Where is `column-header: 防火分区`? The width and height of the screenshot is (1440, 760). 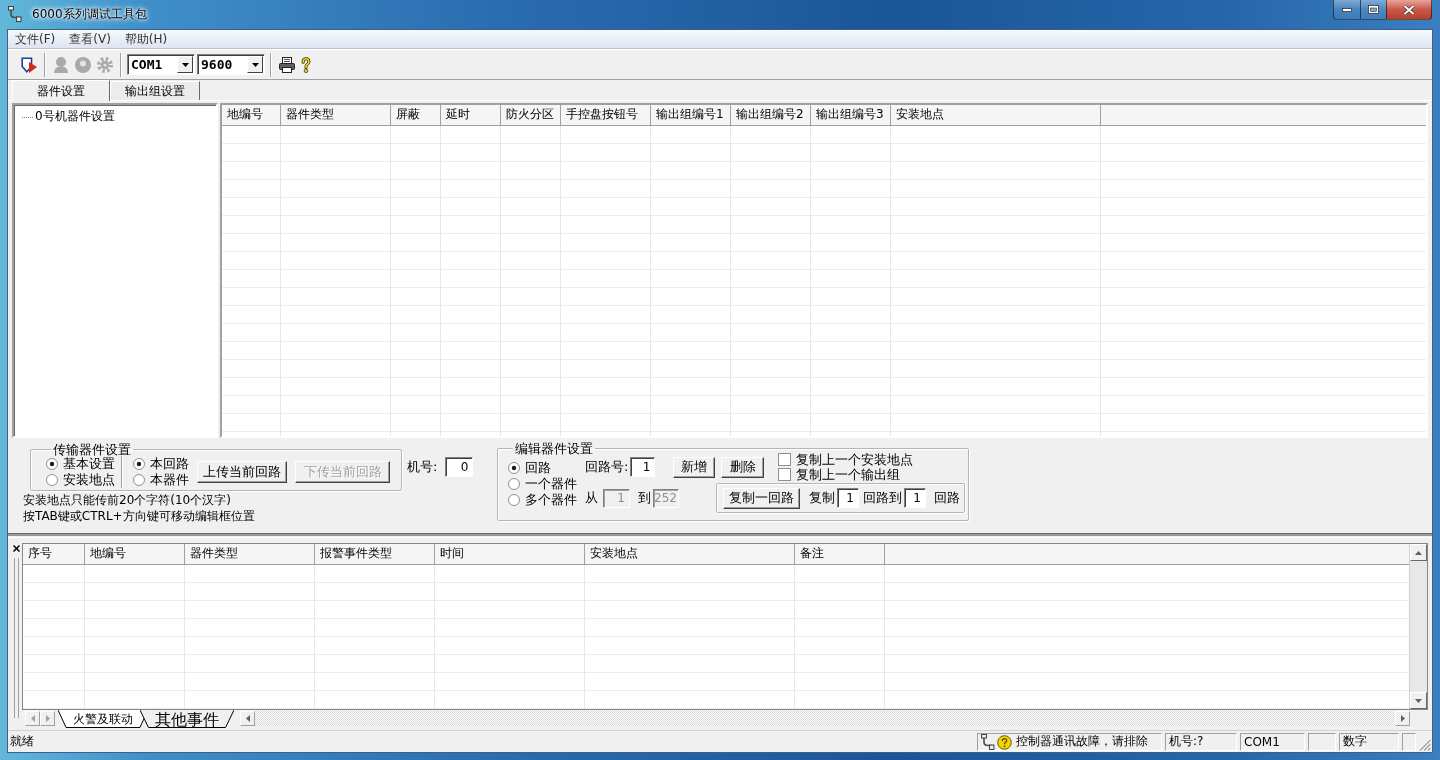 column-header: 防火分区 is located at coordinates (531, 115).